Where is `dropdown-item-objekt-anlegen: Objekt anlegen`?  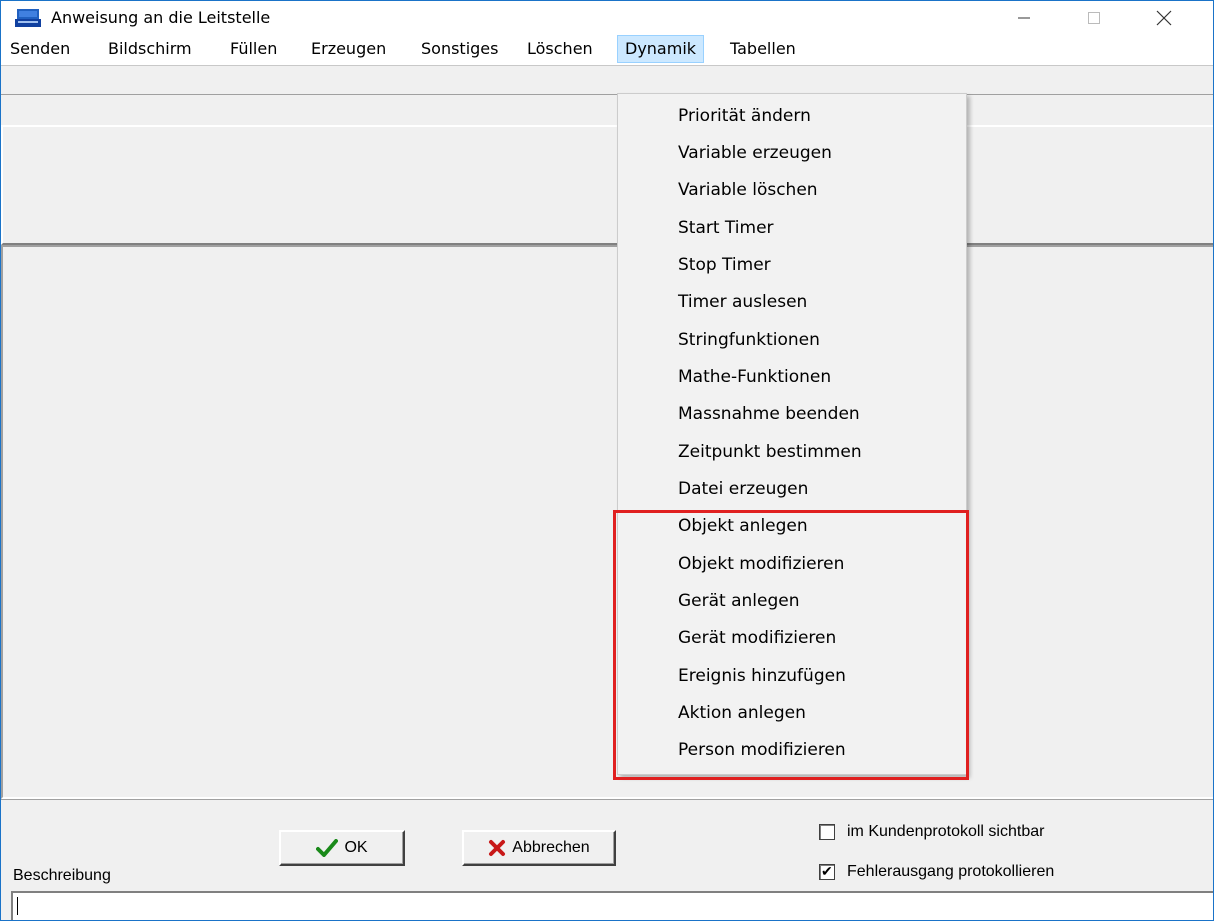 dropdown-item-objekt-anlegen: Objekt anlegen is located at coordinates (792, 526).